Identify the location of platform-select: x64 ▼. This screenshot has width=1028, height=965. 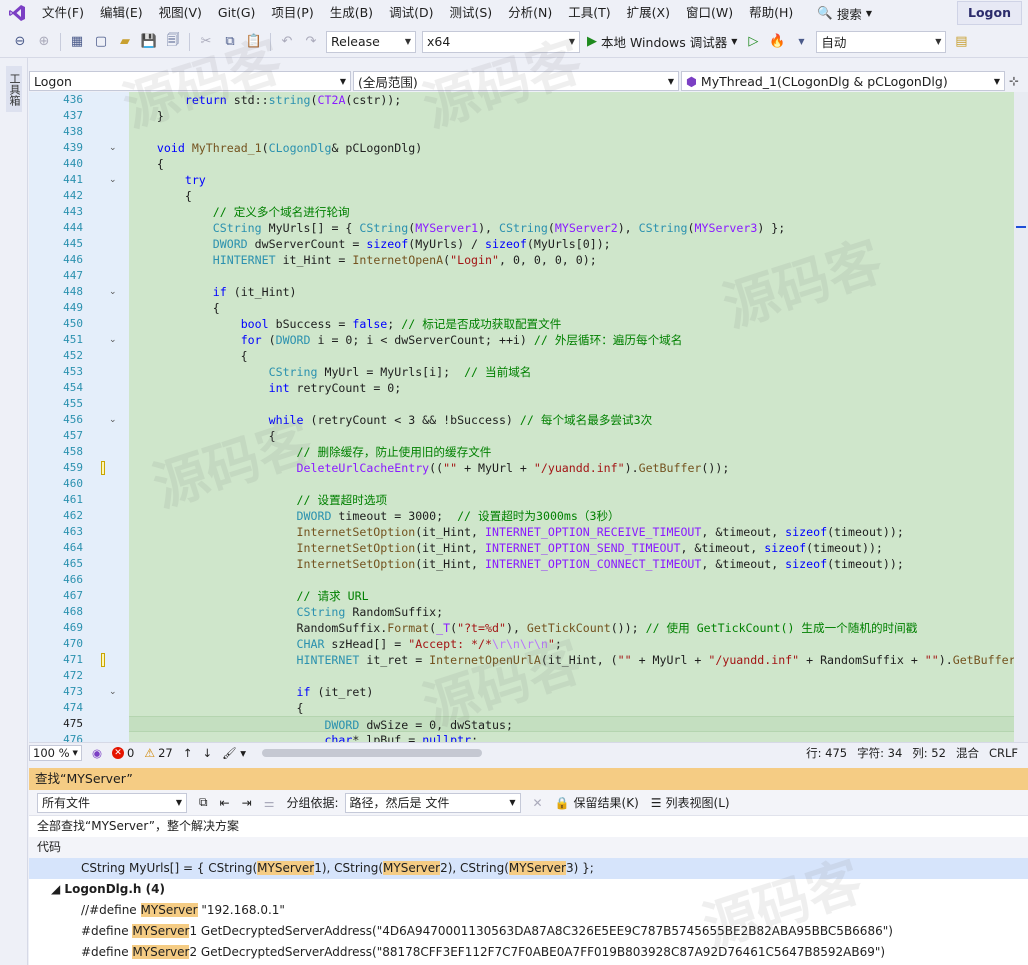
(501, 41).